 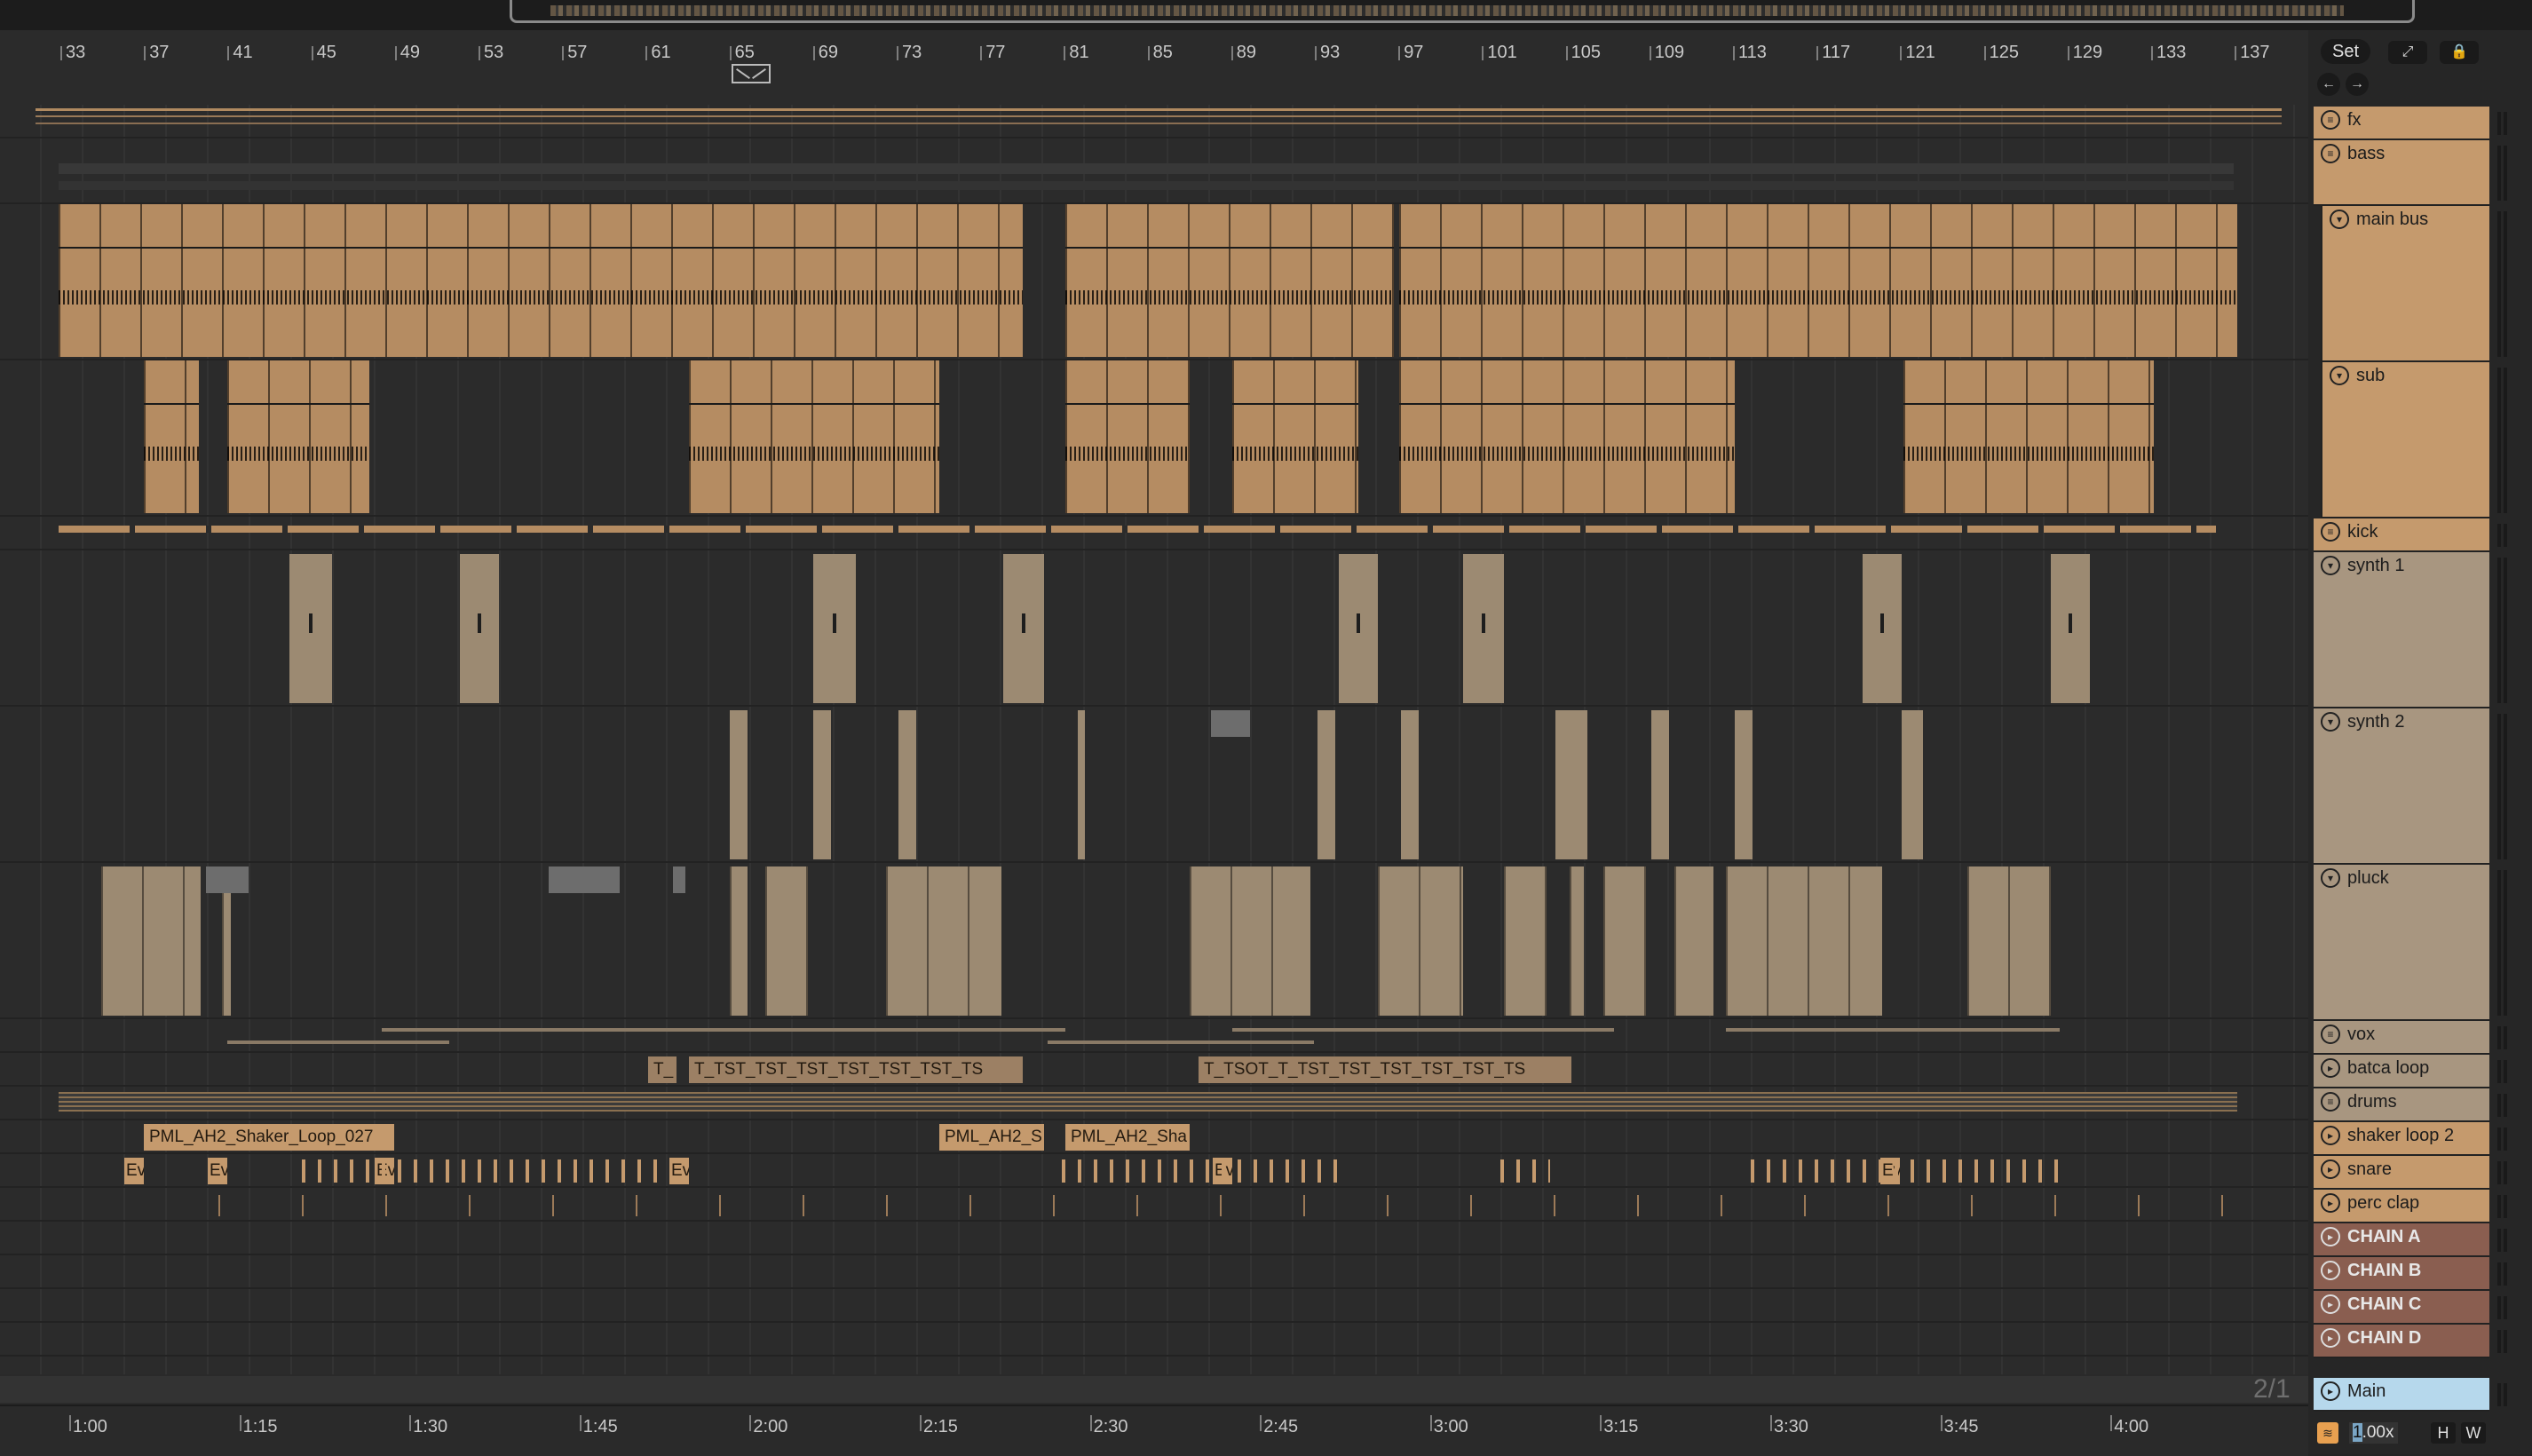 What do you see at coordinates (1154, 1103) in the screenshot?
I see `lane-drums` at bounding box center [1154, 1103].